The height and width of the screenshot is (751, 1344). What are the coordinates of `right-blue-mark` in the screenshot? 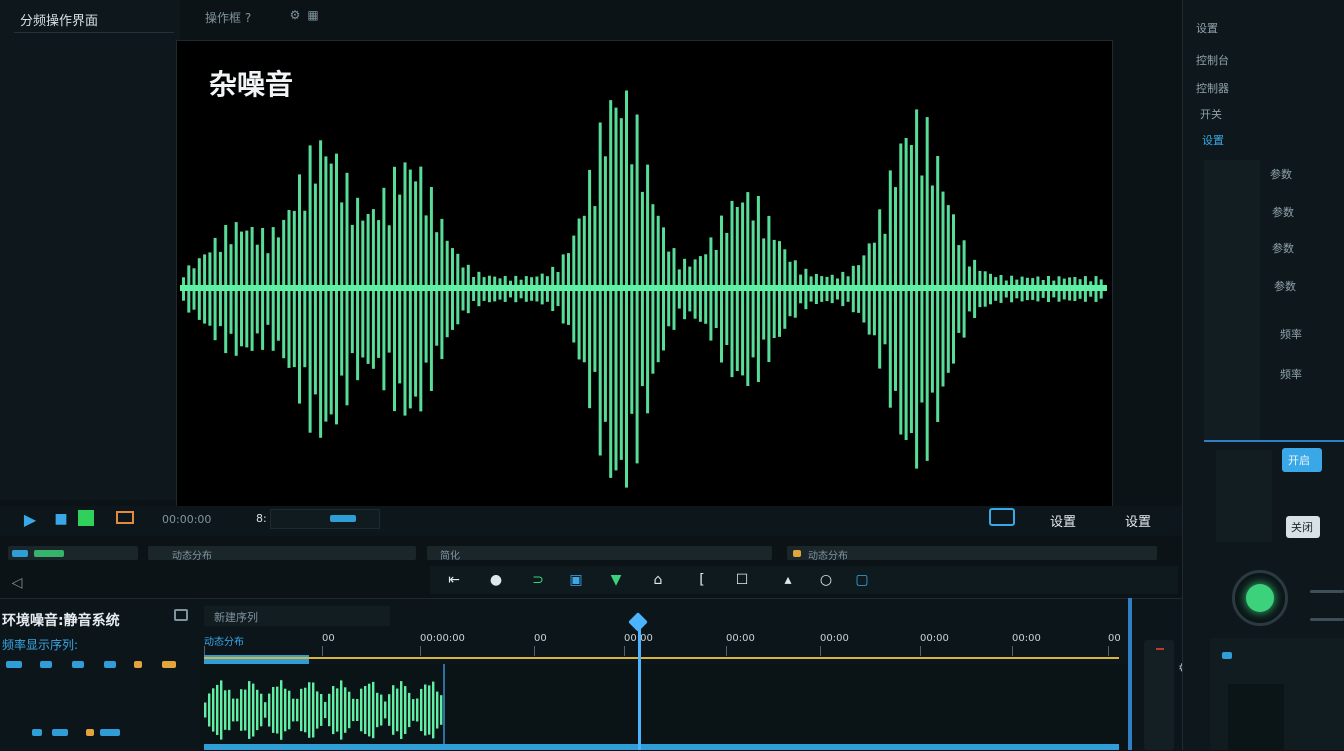 It's located at (1227, 655).